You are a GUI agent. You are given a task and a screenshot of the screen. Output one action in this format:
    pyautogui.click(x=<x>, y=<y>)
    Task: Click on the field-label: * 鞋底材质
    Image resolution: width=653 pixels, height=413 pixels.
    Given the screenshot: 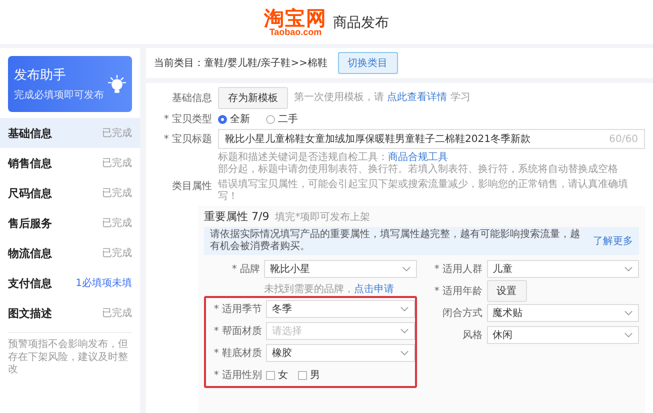 What is the action you would take?
    pyautogui.click(x=237, y=353)
    